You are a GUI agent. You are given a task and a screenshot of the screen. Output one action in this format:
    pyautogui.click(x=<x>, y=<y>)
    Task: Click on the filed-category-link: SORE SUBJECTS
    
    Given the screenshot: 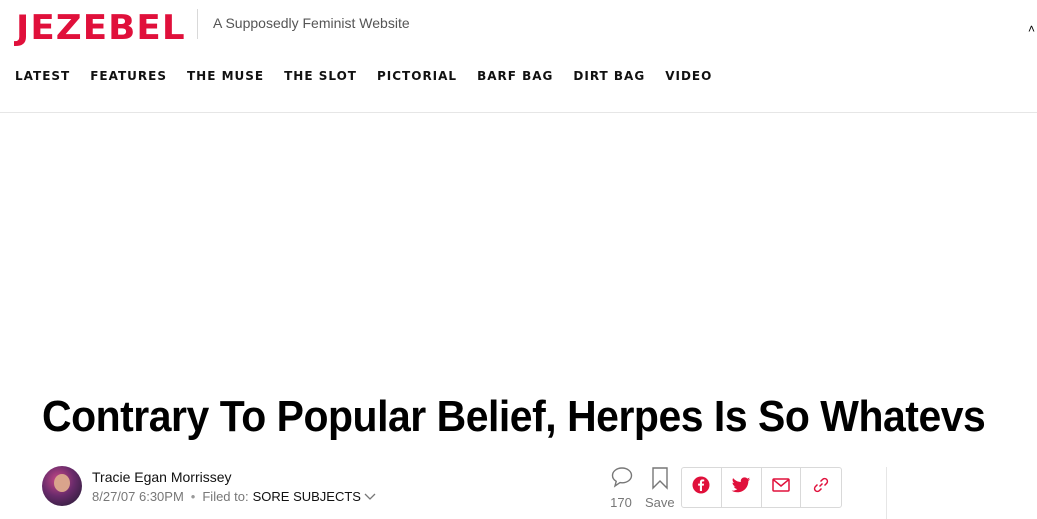 What is the action you would take?
    pyautogui.click(x=307, y=496)
    